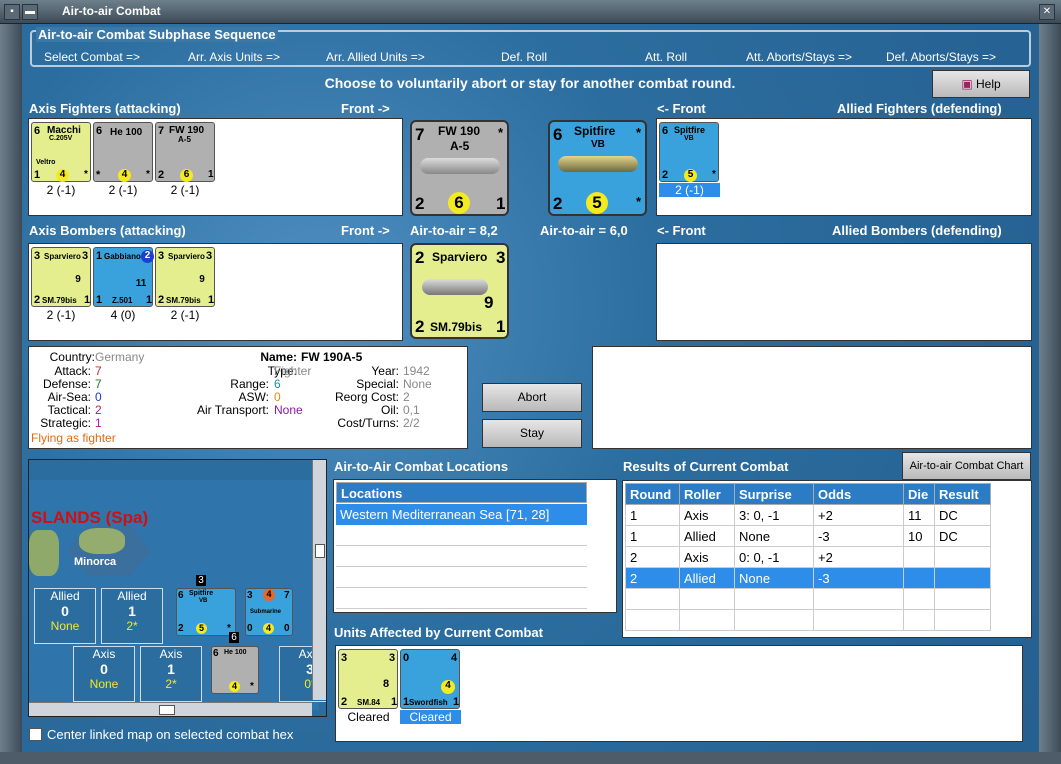  What do you see at coordinates (392, 658) in the screenshot?
I see `counter-tr: 3` at bounding box center [392, 658].